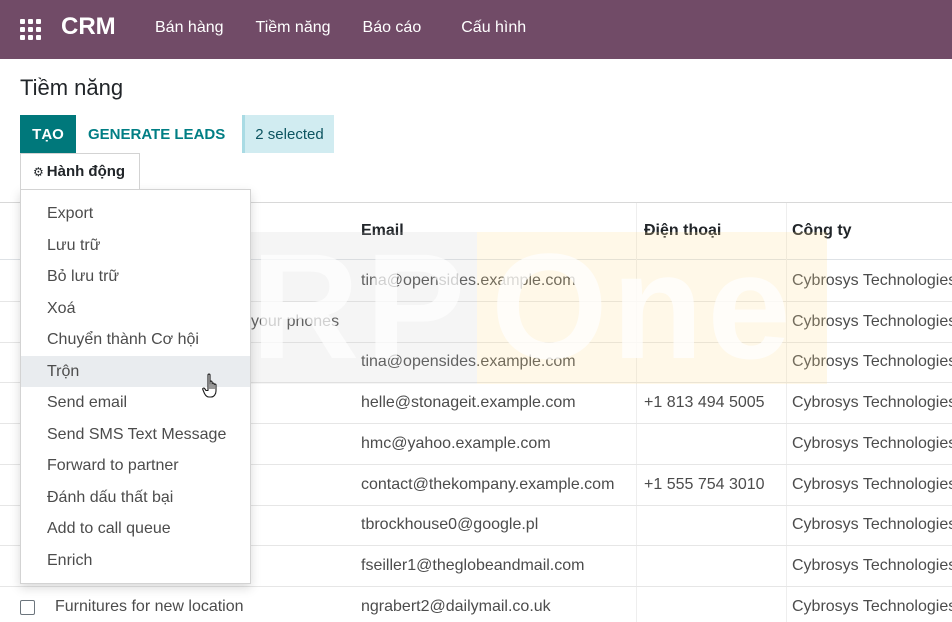 The width and height of the screenshot is (952, 622). What do you see at coordinates (135, 214) in the screenshot?
I see `menu-item-export: Export` at bounding box center [135, 214].